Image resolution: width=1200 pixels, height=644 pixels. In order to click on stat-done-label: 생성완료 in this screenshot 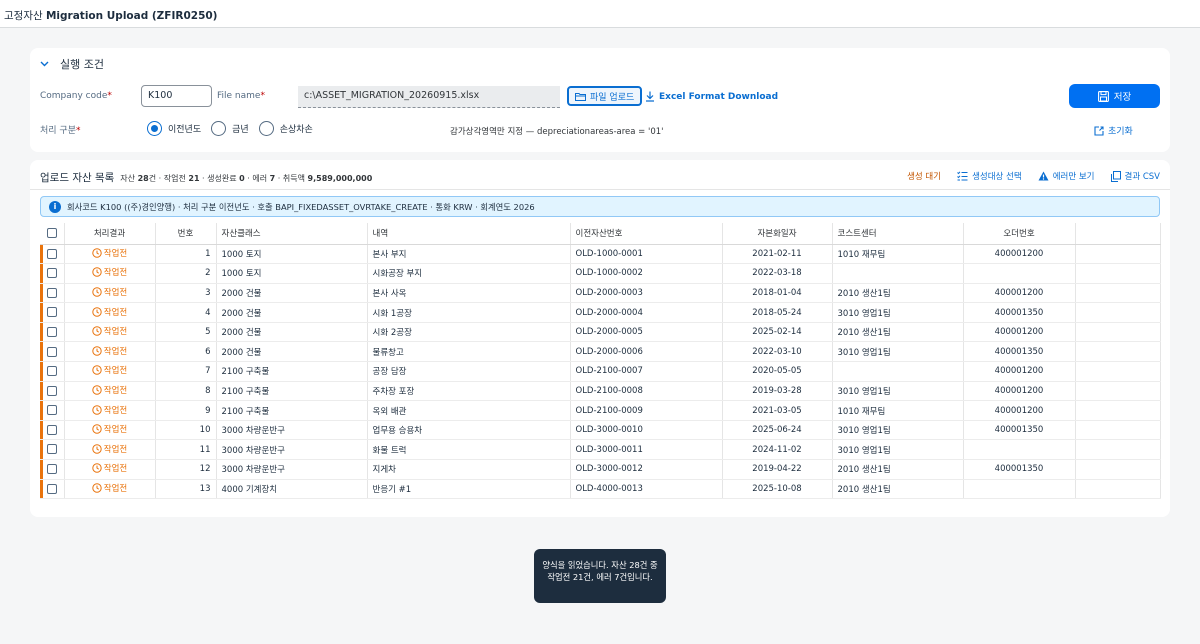, I will do `click(222, 178)`.